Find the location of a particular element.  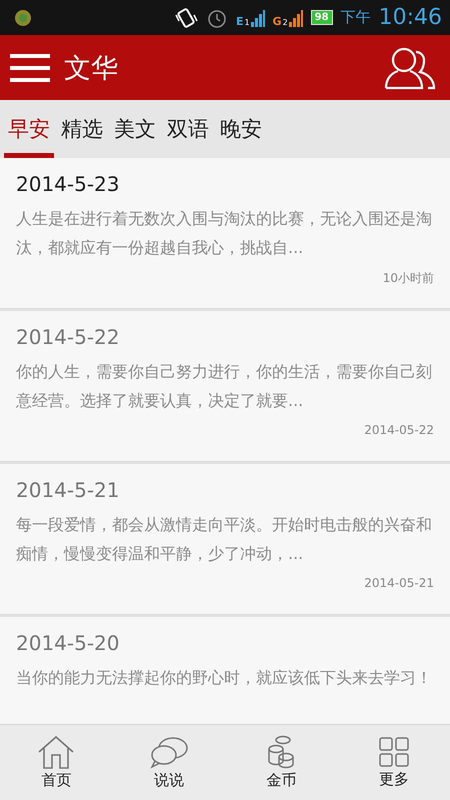

app-notification-icon is located at coordinates (23, 17).